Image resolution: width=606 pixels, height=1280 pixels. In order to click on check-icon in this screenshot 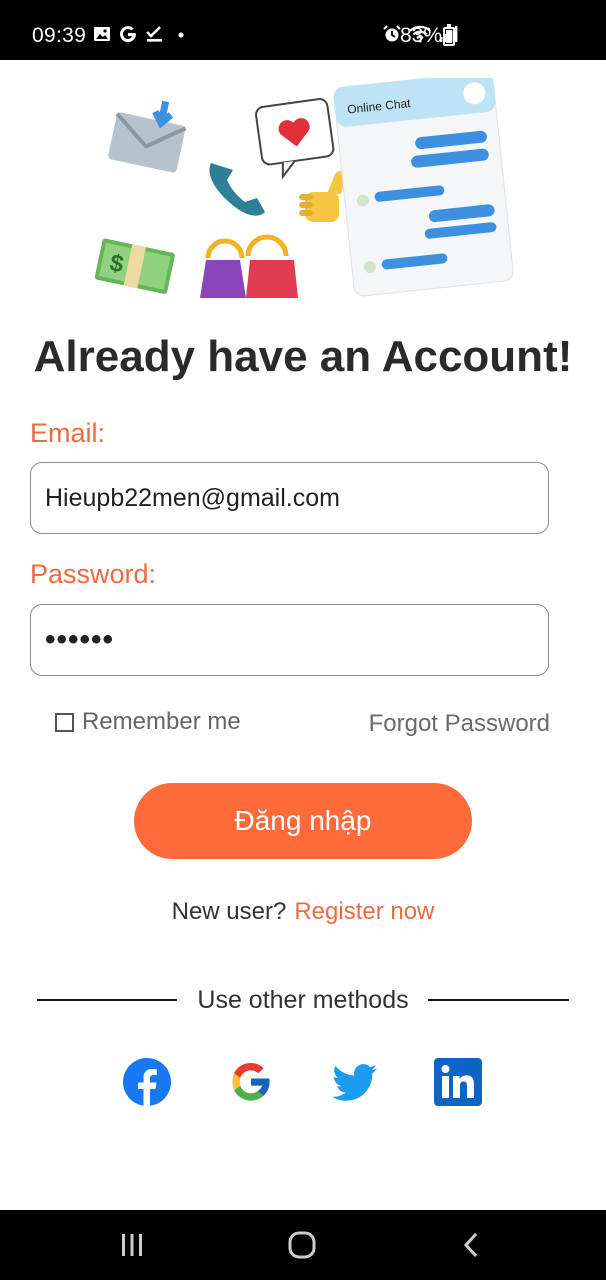, I will do `click(154, 34)`.